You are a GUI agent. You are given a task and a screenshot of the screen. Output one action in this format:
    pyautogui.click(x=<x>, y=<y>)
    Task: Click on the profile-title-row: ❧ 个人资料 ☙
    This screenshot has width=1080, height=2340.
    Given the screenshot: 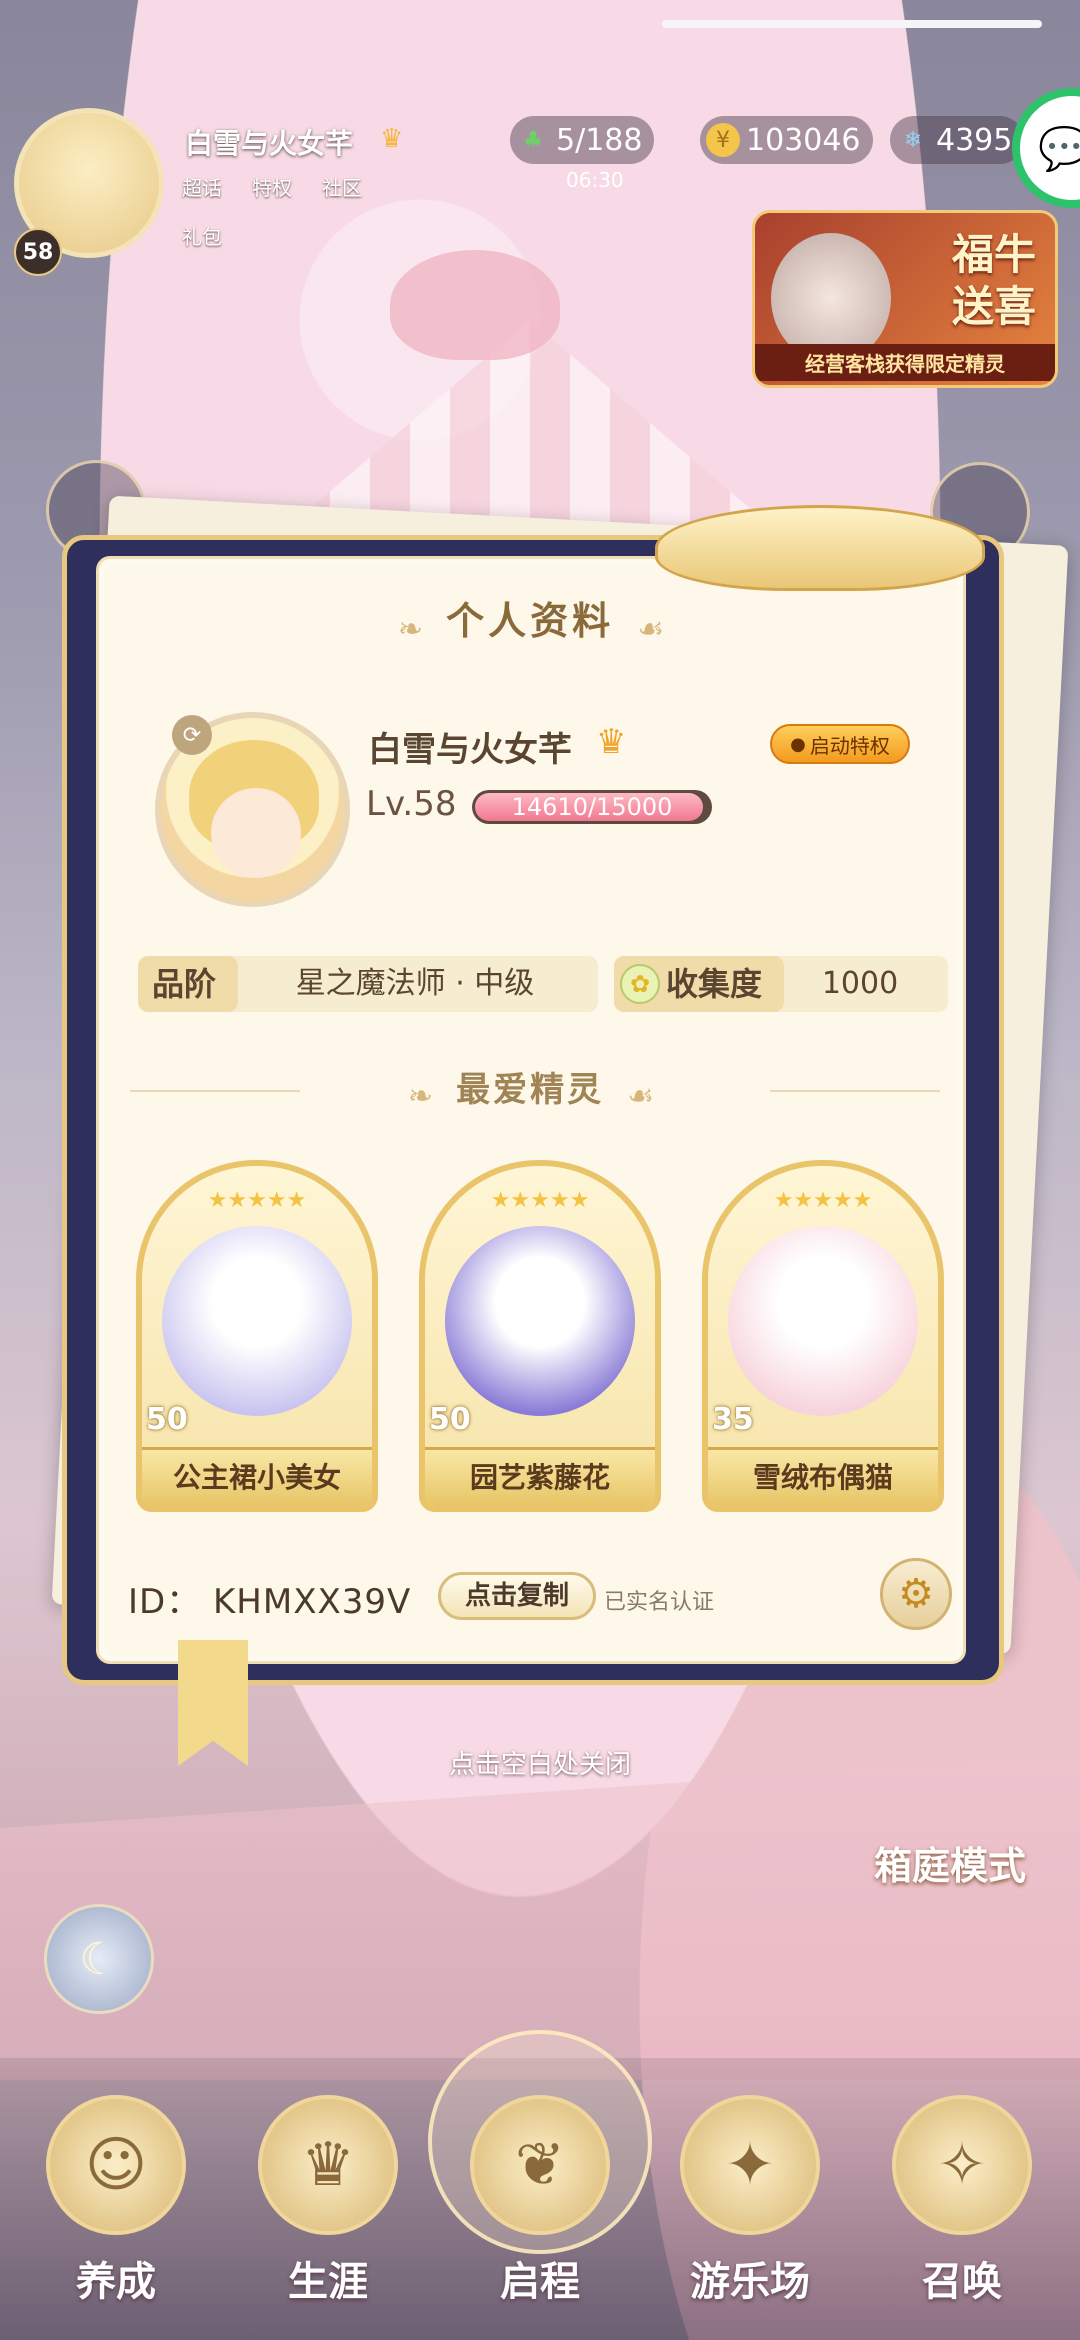 What is the action you would take?
    pyautogui.click(x=531, y=618)
    